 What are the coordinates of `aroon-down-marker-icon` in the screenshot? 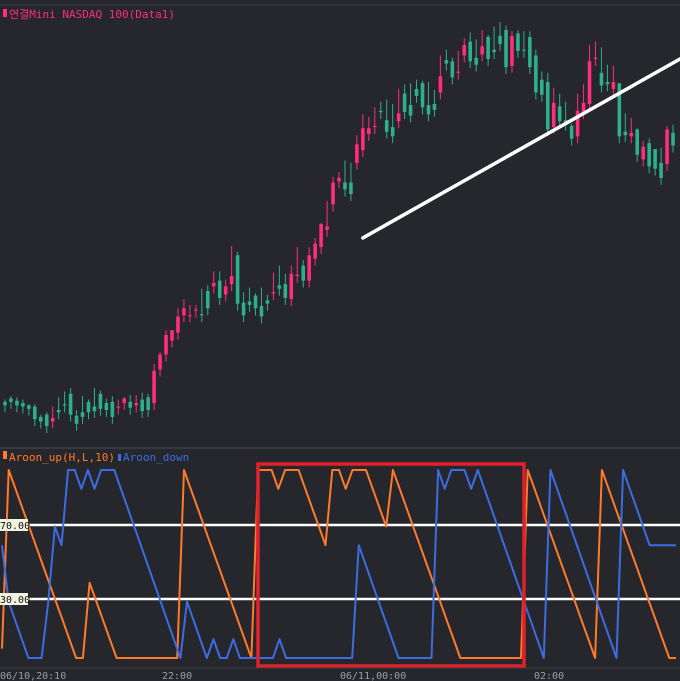 It's located at (119, 457).